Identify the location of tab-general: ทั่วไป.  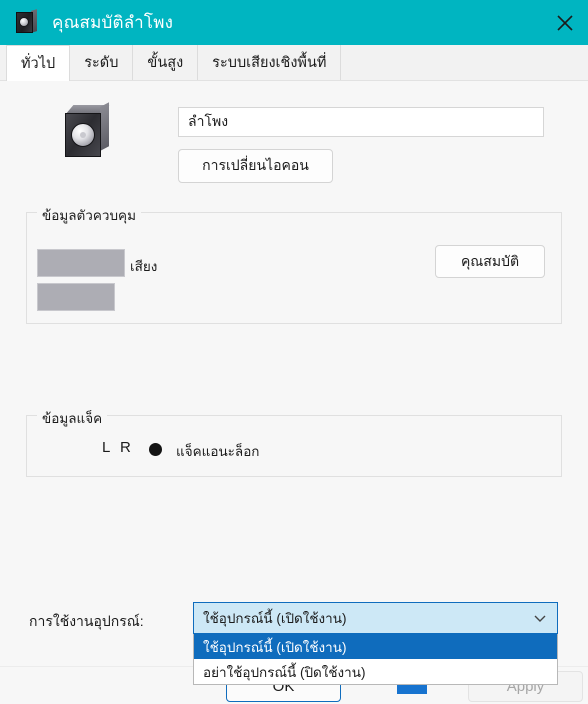
(38, 63).